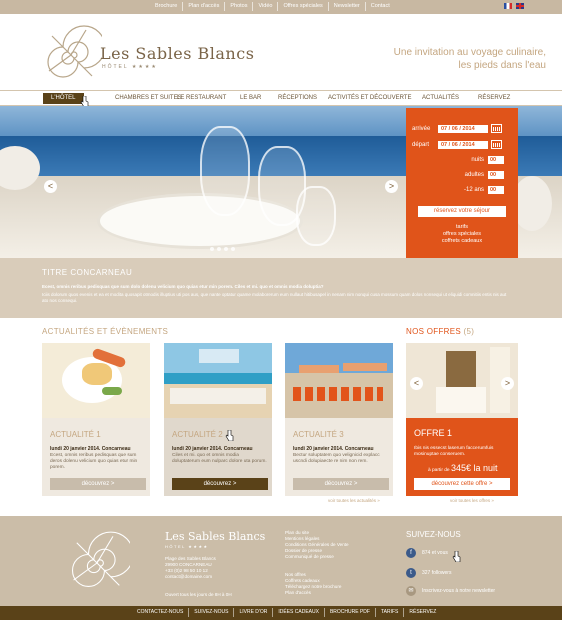 The height and width of the screenshot is (620, 562). Describe the element at coordinates (391, 186) in the screenshot. I see `hero-next-arrow-icon: >` at that location.